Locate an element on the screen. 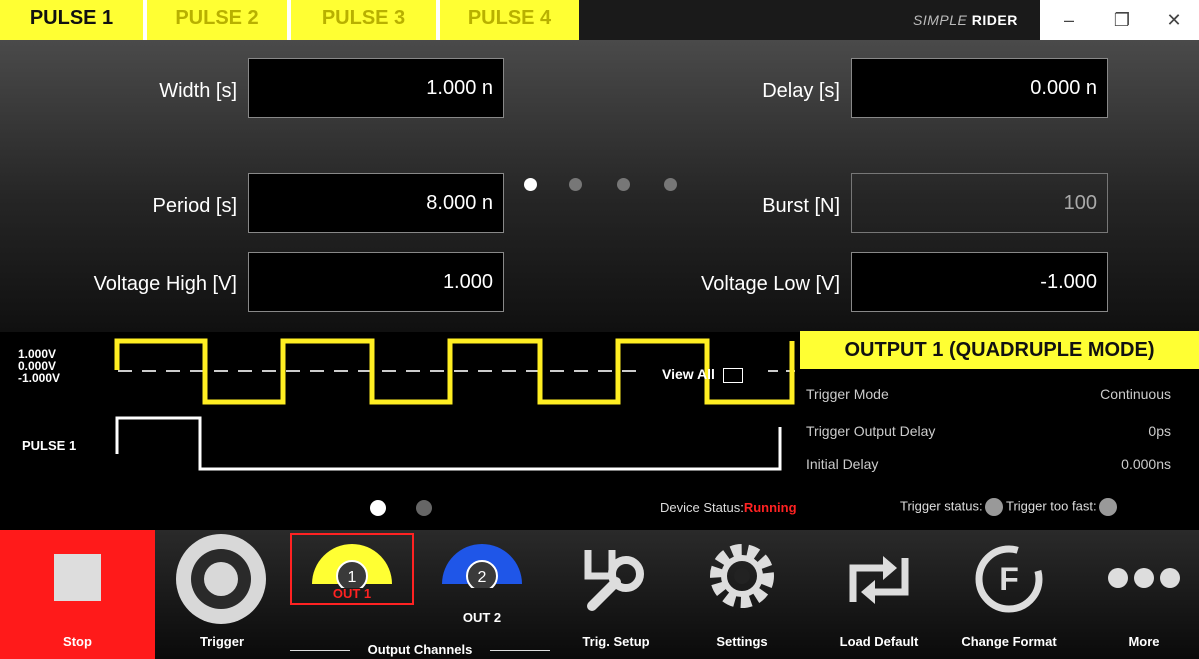 The image size is (1199, 659). out-1-gauge-icon: 1 is located at coordinates (352, 566).